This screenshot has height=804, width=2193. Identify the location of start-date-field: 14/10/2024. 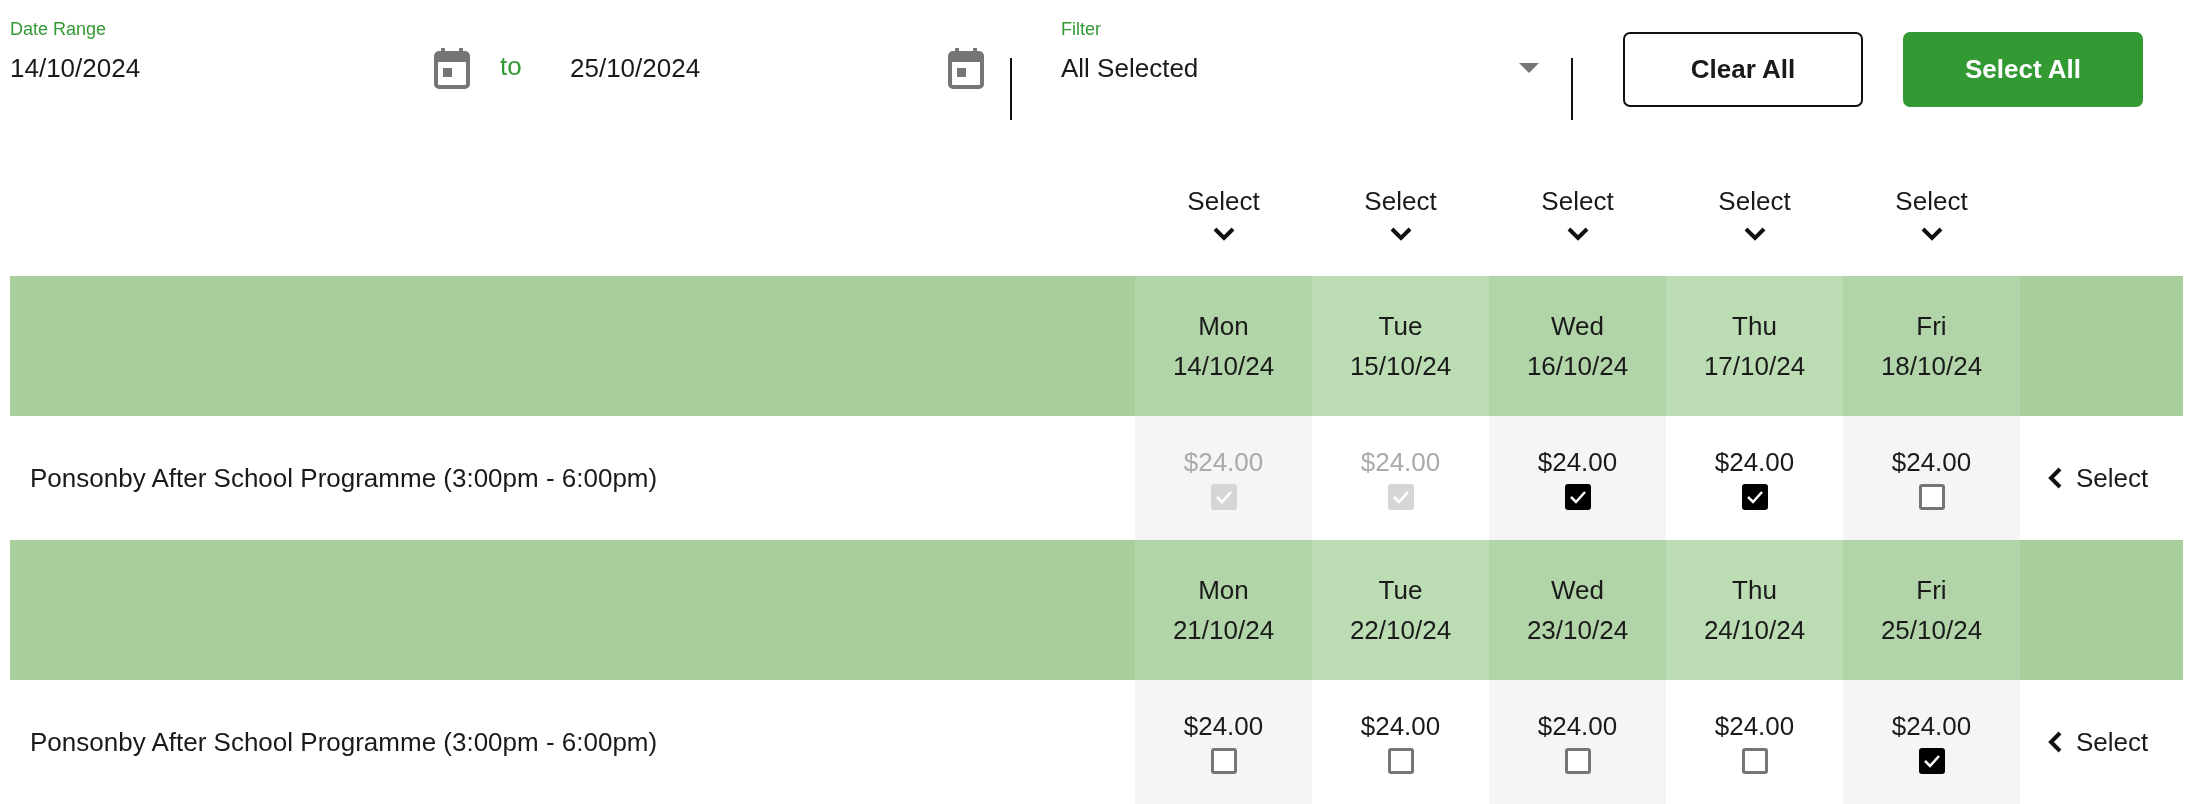
(222, 68).